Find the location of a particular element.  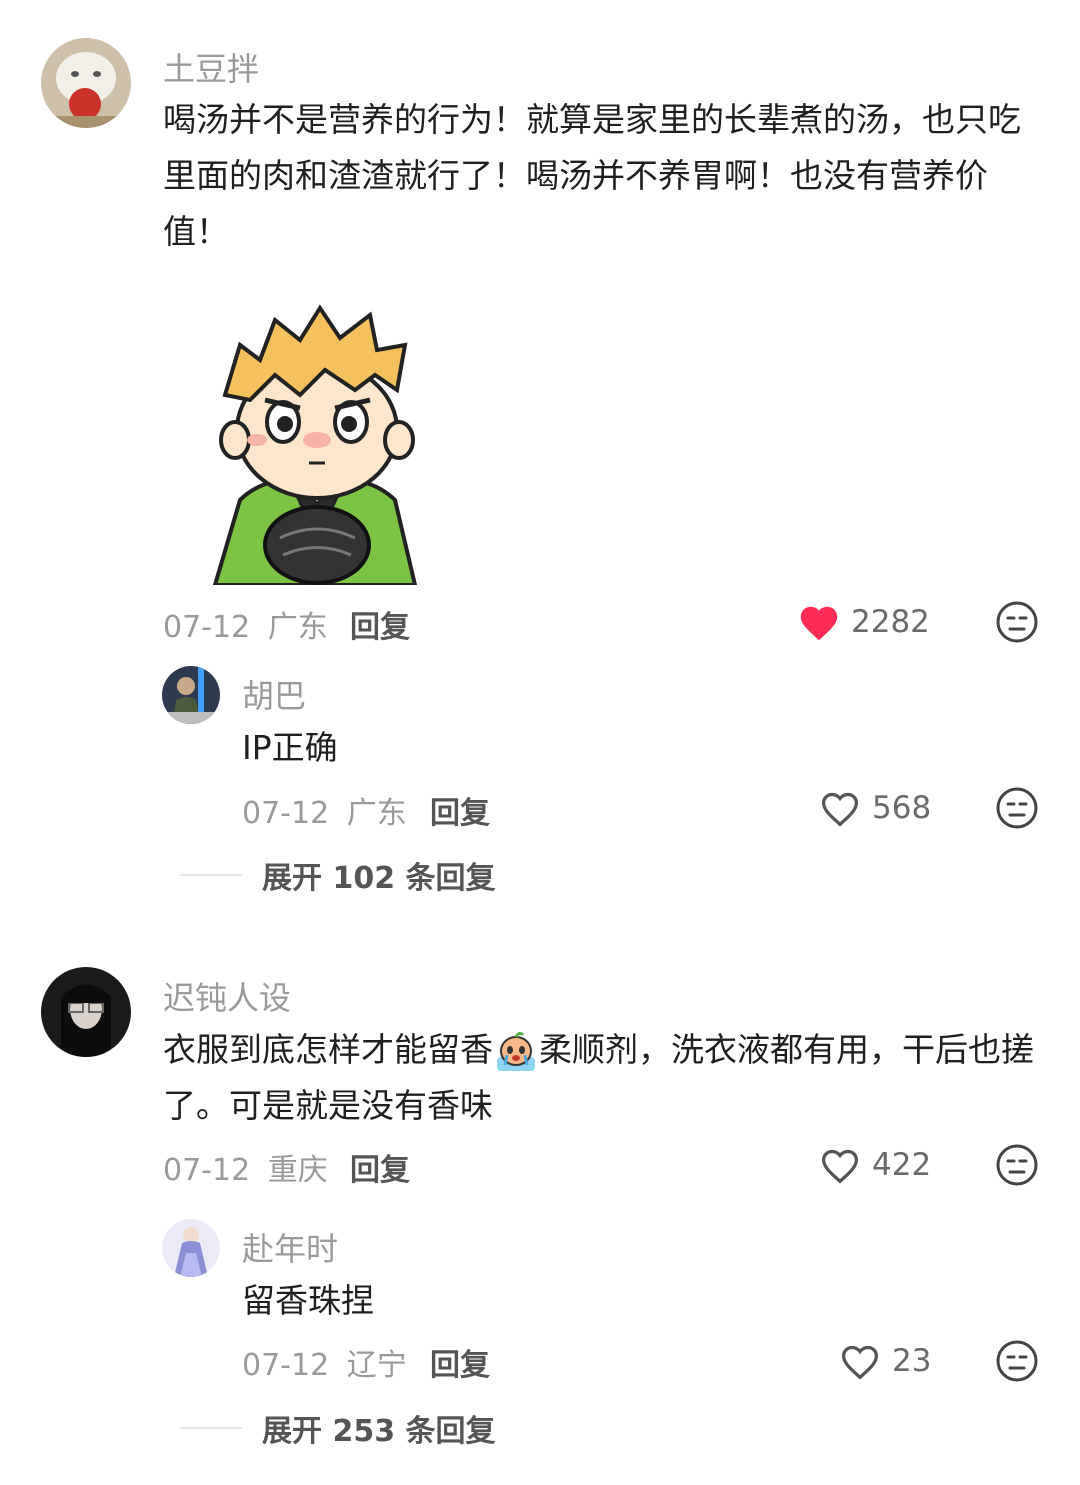

comment-date: 07-12 重庆 is located at coordinates (245, 1167).